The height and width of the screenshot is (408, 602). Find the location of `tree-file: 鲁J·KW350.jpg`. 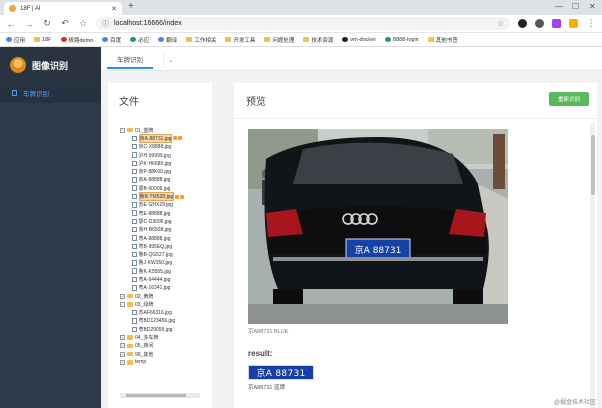

tree-file: 鲁J·KW350.jpg is located at coordinates (166, 263).